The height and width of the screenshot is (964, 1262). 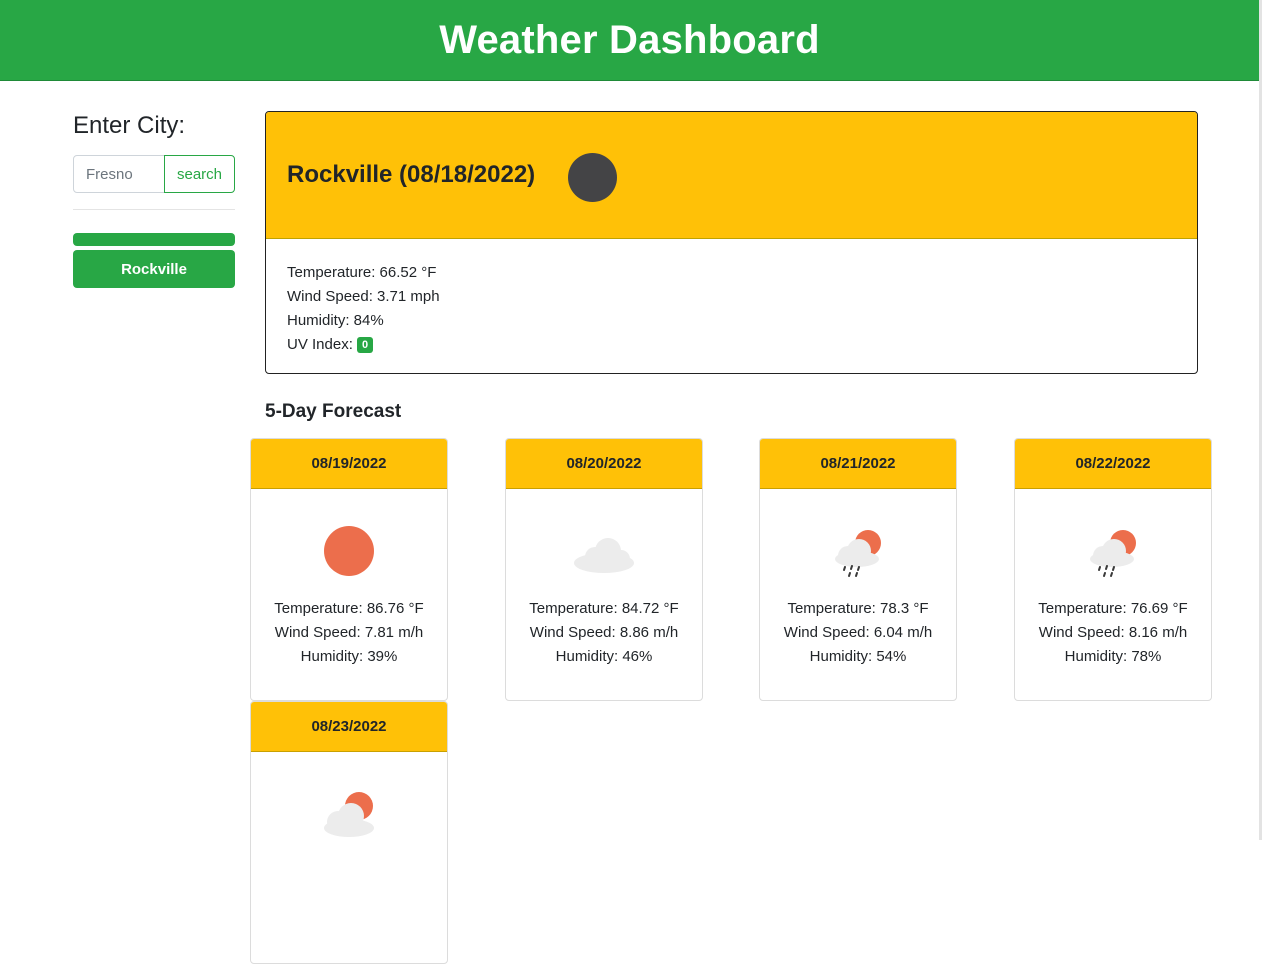 What do you see at coordinates (119, 174) in the screenshot?
I see `city-search-input` at bounding box center [119, 174].